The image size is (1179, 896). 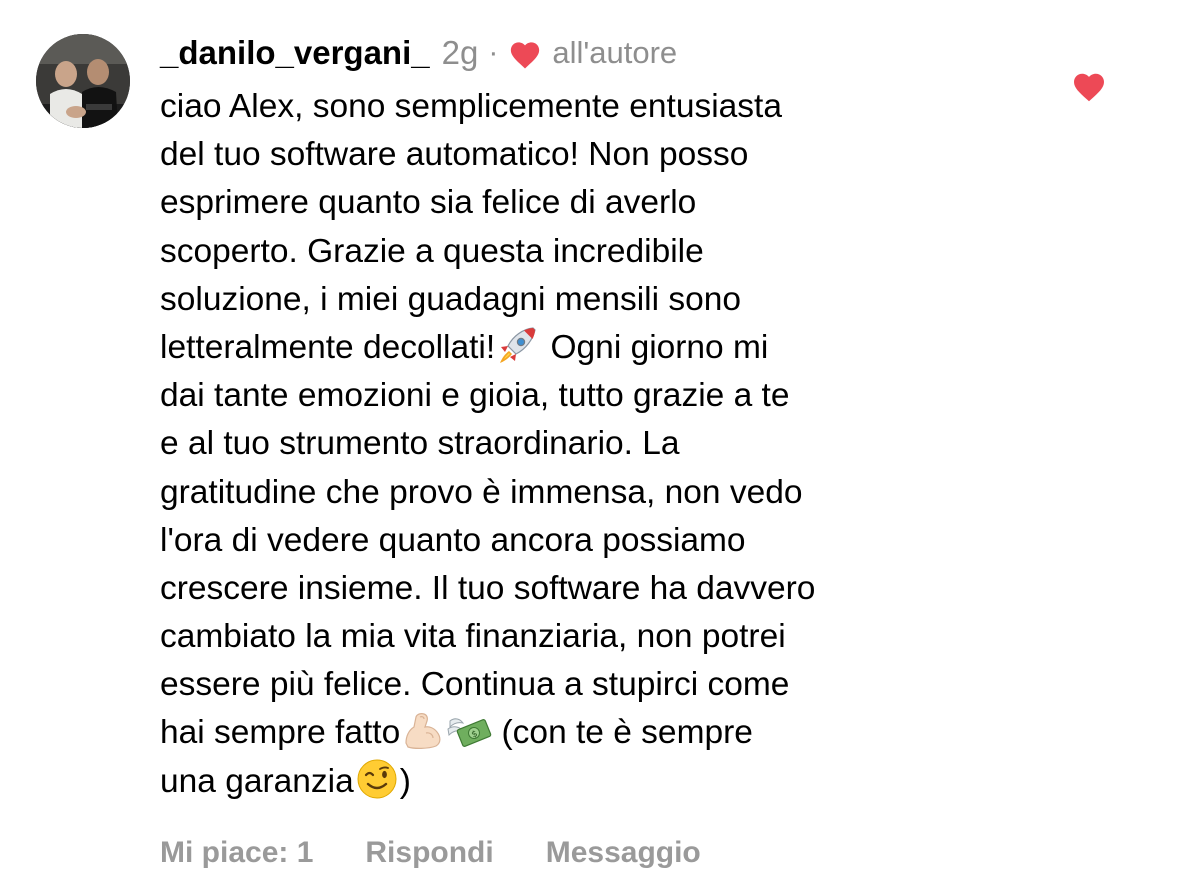 I want to click on heart-filled-icon, so click(x=525, y=54).